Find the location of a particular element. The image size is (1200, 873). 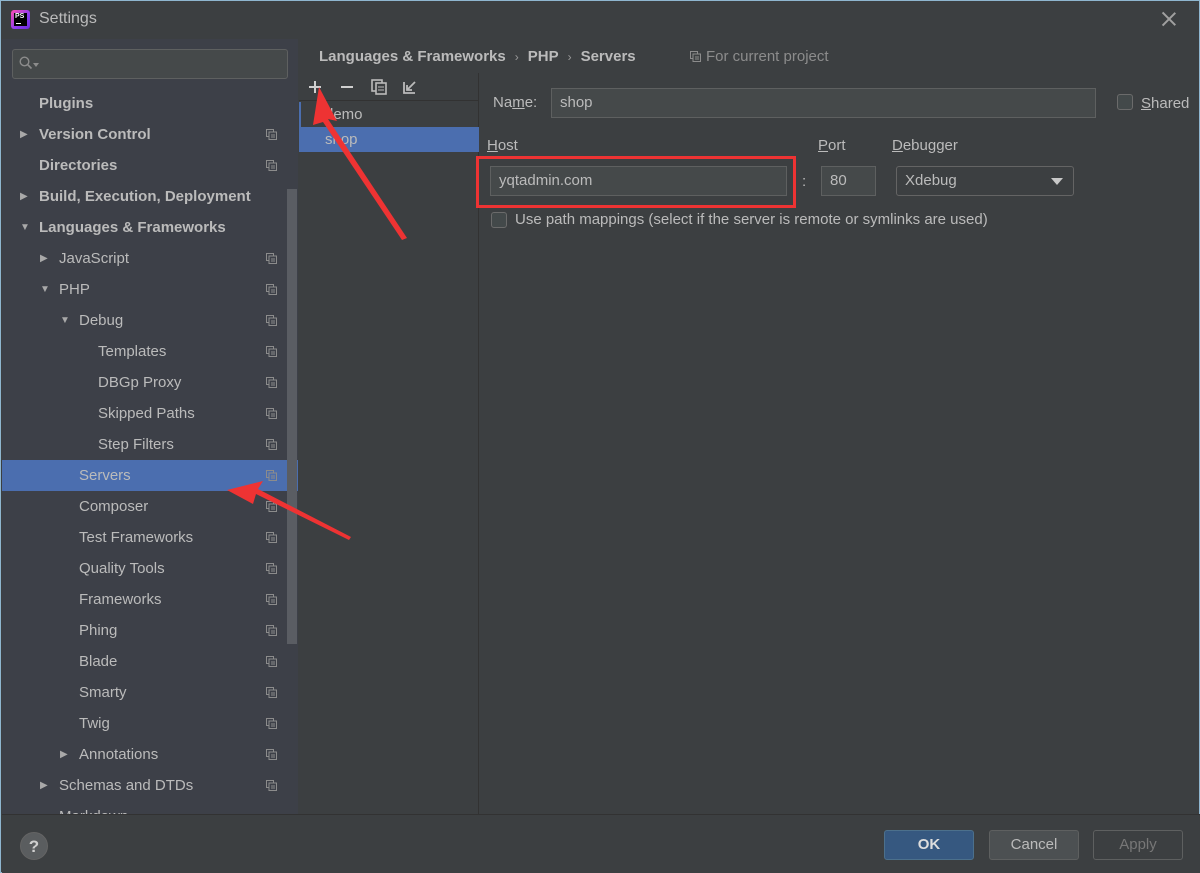

remove-server-button is located at coordinates (348, 87).